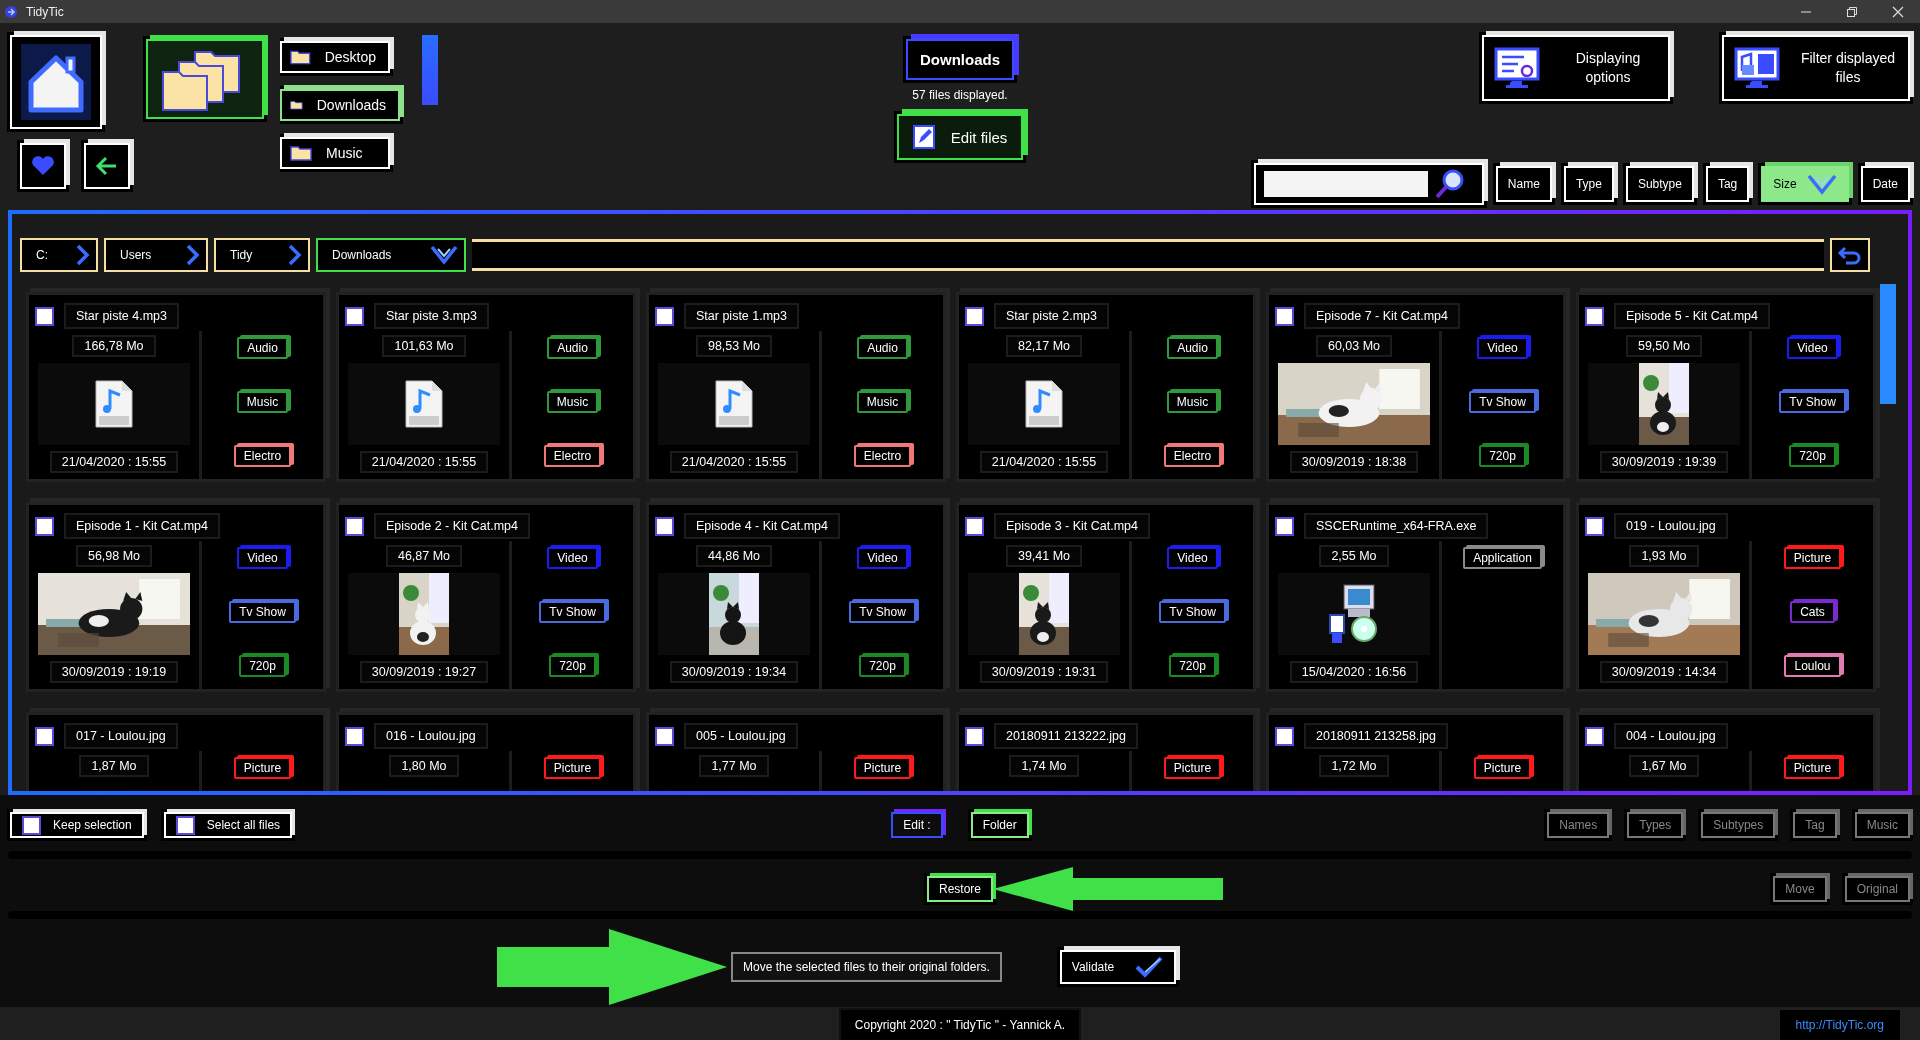 The image size is (1920, 1040). I want to click on monitor-icon, so click(1757, 68).